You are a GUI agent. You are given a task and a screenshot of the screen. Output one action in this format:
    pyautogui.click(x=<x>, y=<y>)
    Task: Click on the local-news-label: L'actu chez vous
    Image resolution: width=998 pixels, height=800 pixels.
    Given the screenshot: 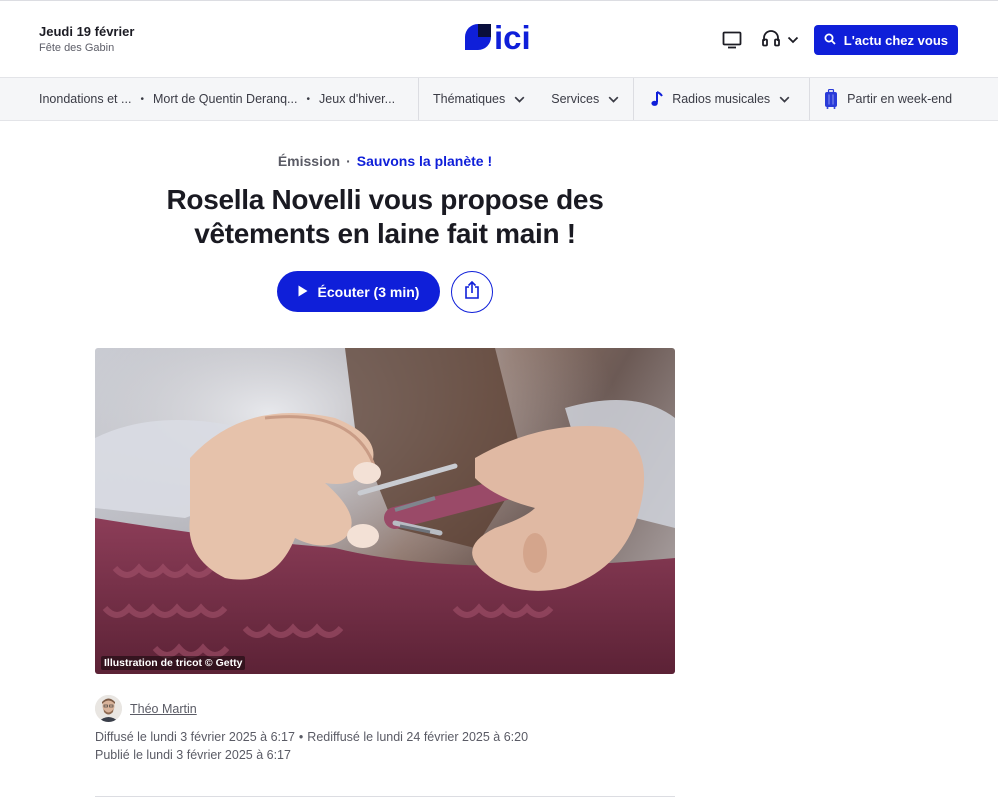 What is the action you would take?
    pyautogui.click(x=895, y=40)
    